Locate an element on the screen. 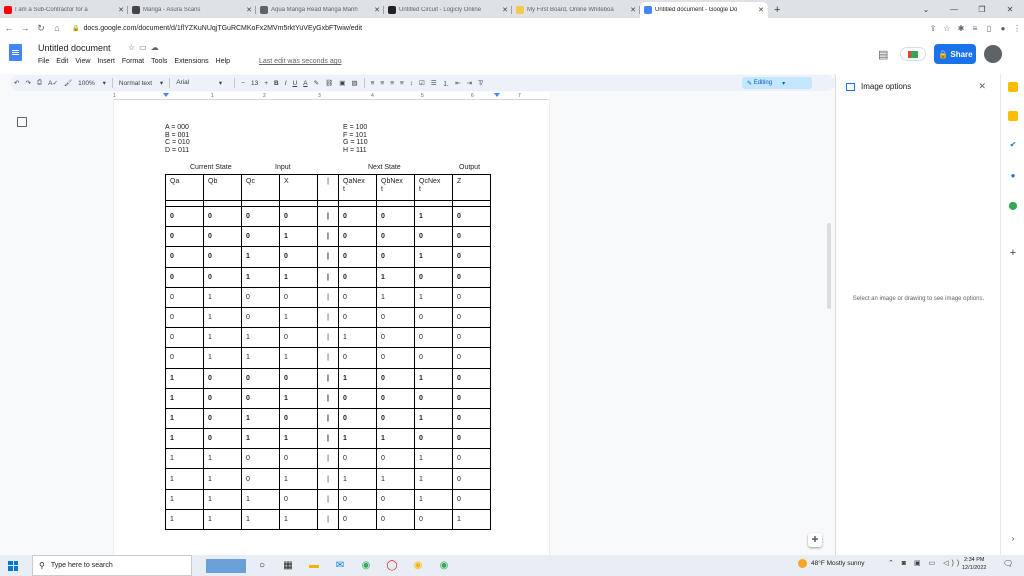 The width and height of the screenshot is (1024, 576). extension-icon: ✱ is located at coordinates (961, 28).